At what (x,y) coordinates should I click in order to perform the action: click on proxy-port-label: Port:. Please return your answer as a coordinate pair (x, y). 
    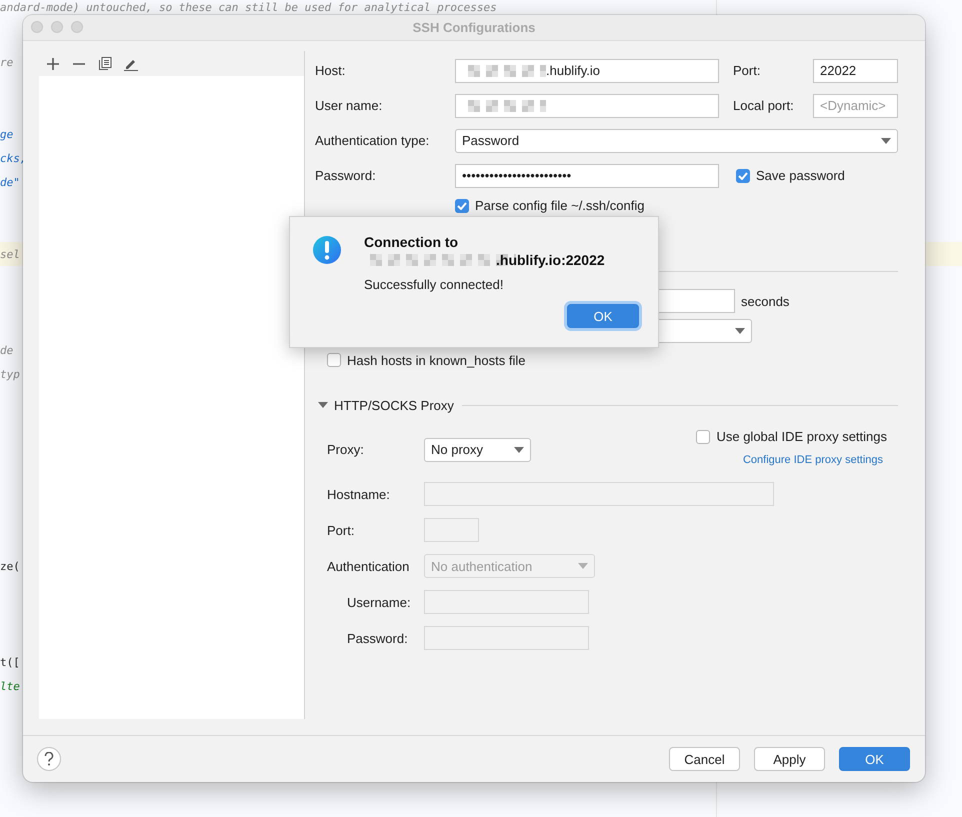
    Looking at the image, I should click on (341, 530).